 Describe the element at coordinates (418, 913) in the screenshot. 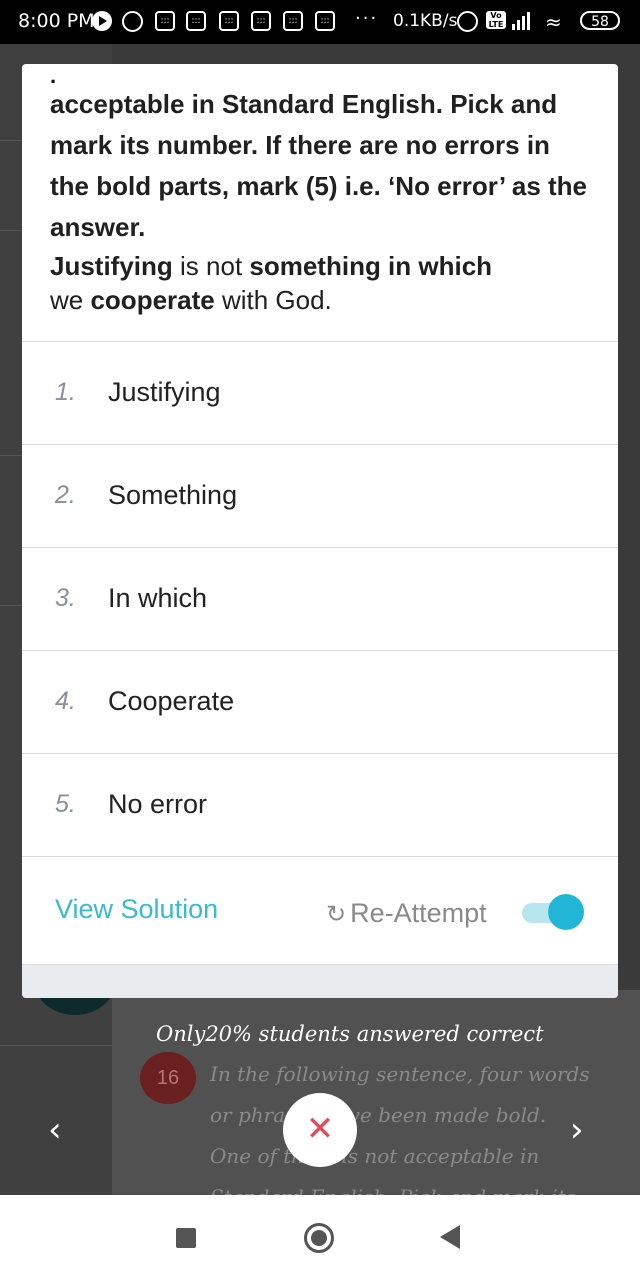

I see `reattempt-label: Re-Attempt` at that location.